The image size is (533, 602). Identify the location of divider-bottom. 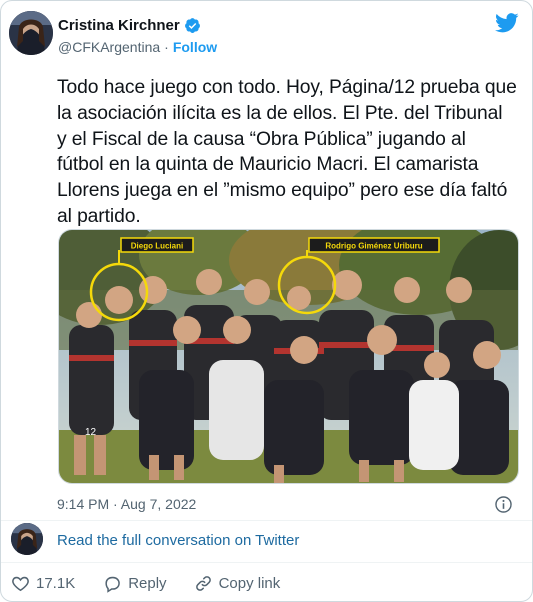
(266, 562).